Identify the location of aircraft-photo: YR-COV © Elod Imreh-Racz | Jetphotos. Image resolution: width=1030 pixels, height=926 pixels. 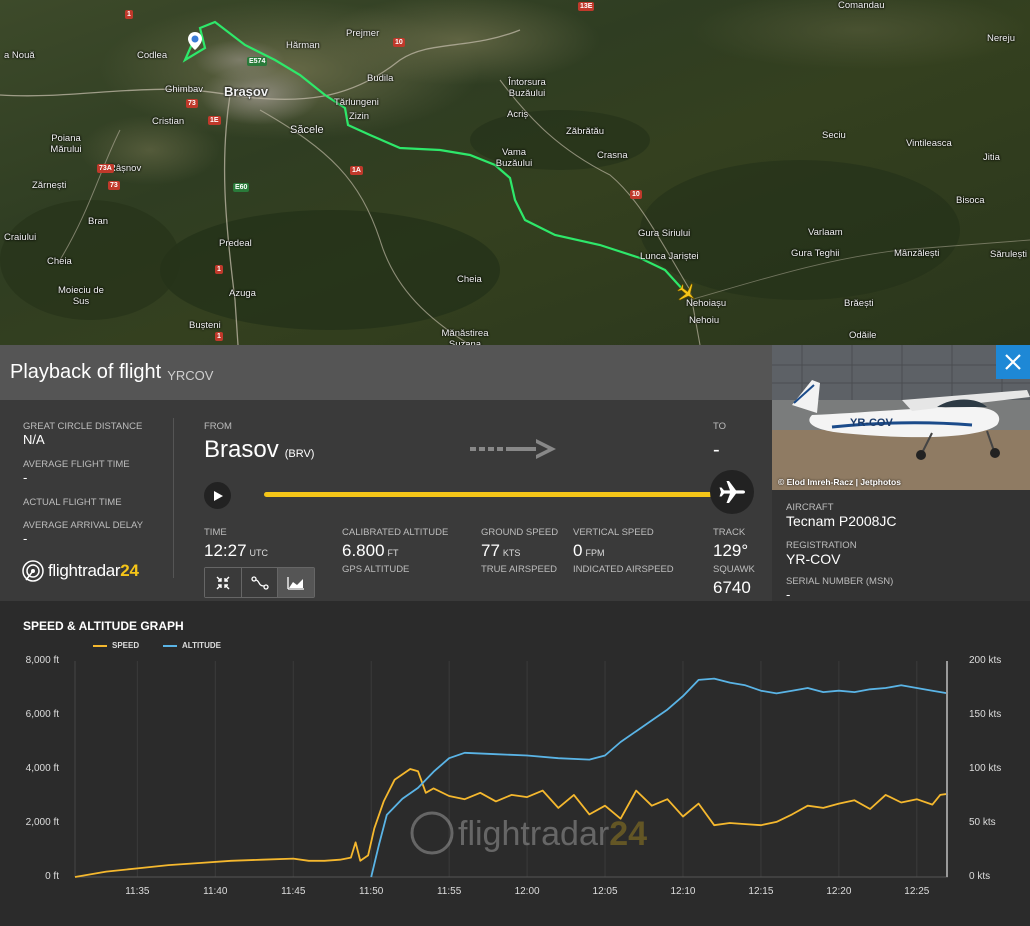
(901, 417).